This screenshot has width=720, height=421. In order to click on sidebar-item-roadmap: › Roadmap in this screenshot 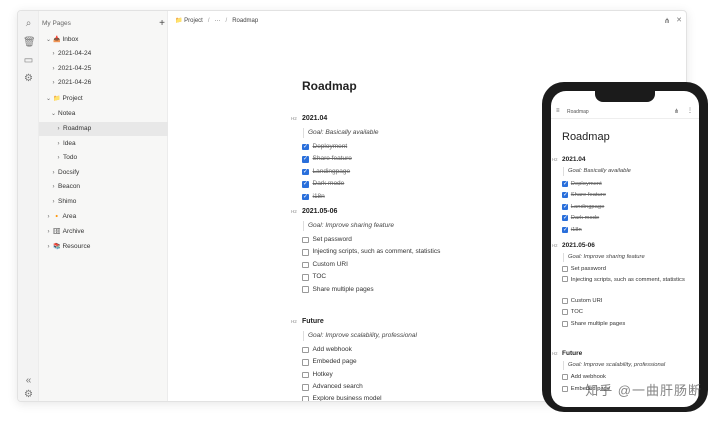, I will do `click(103, 129)`.